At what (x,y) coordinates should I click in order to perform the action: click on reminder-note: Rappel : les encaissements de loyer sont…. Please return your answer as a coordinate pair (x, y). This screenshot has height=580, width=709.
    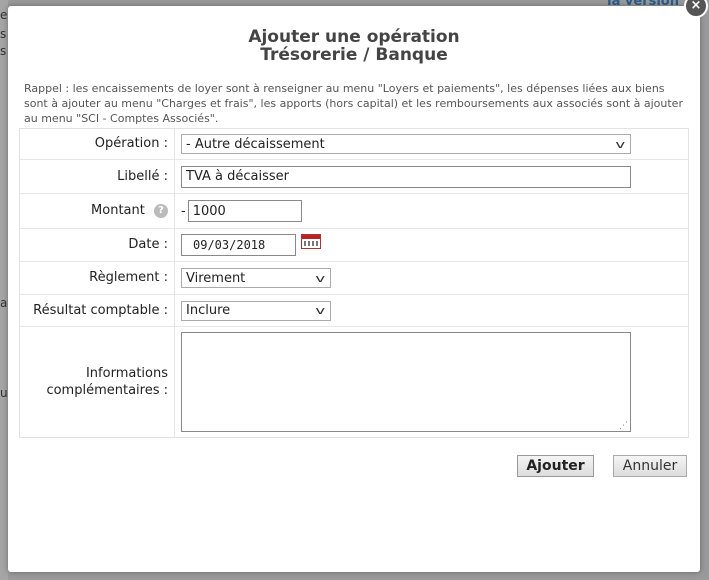
    Looking at the image, I should click on (353, 103).